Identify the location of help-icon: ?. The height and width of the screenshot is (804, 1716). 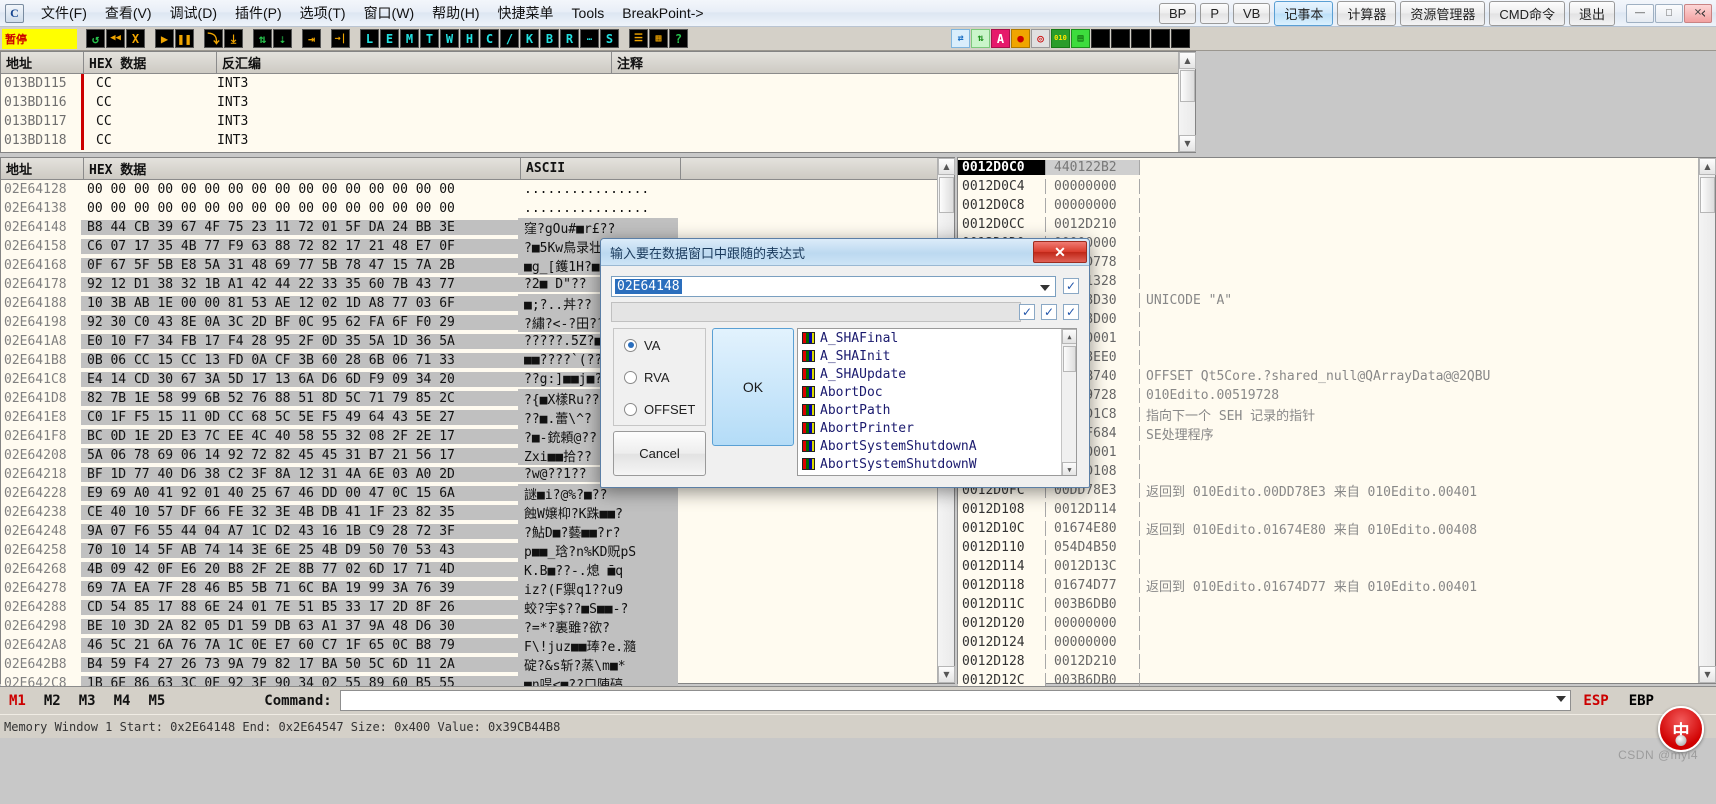
(678, 38).